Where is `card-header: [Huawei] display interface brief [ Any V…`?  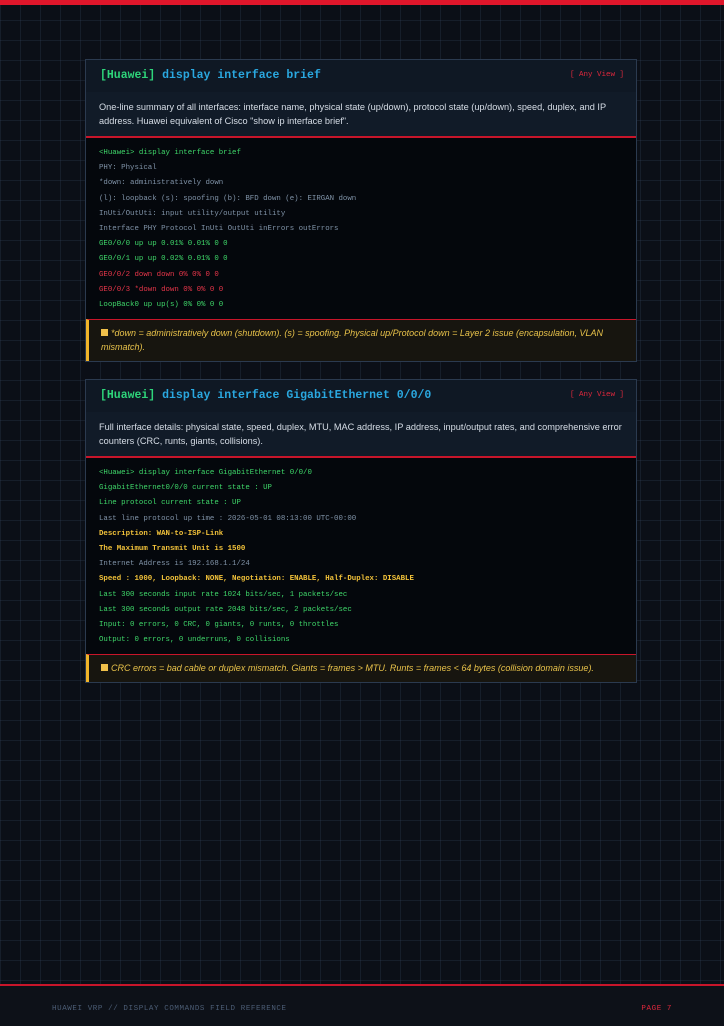 card-header: [Huawei] display interface brief [ Any V… is located at coordinates (361, 76).